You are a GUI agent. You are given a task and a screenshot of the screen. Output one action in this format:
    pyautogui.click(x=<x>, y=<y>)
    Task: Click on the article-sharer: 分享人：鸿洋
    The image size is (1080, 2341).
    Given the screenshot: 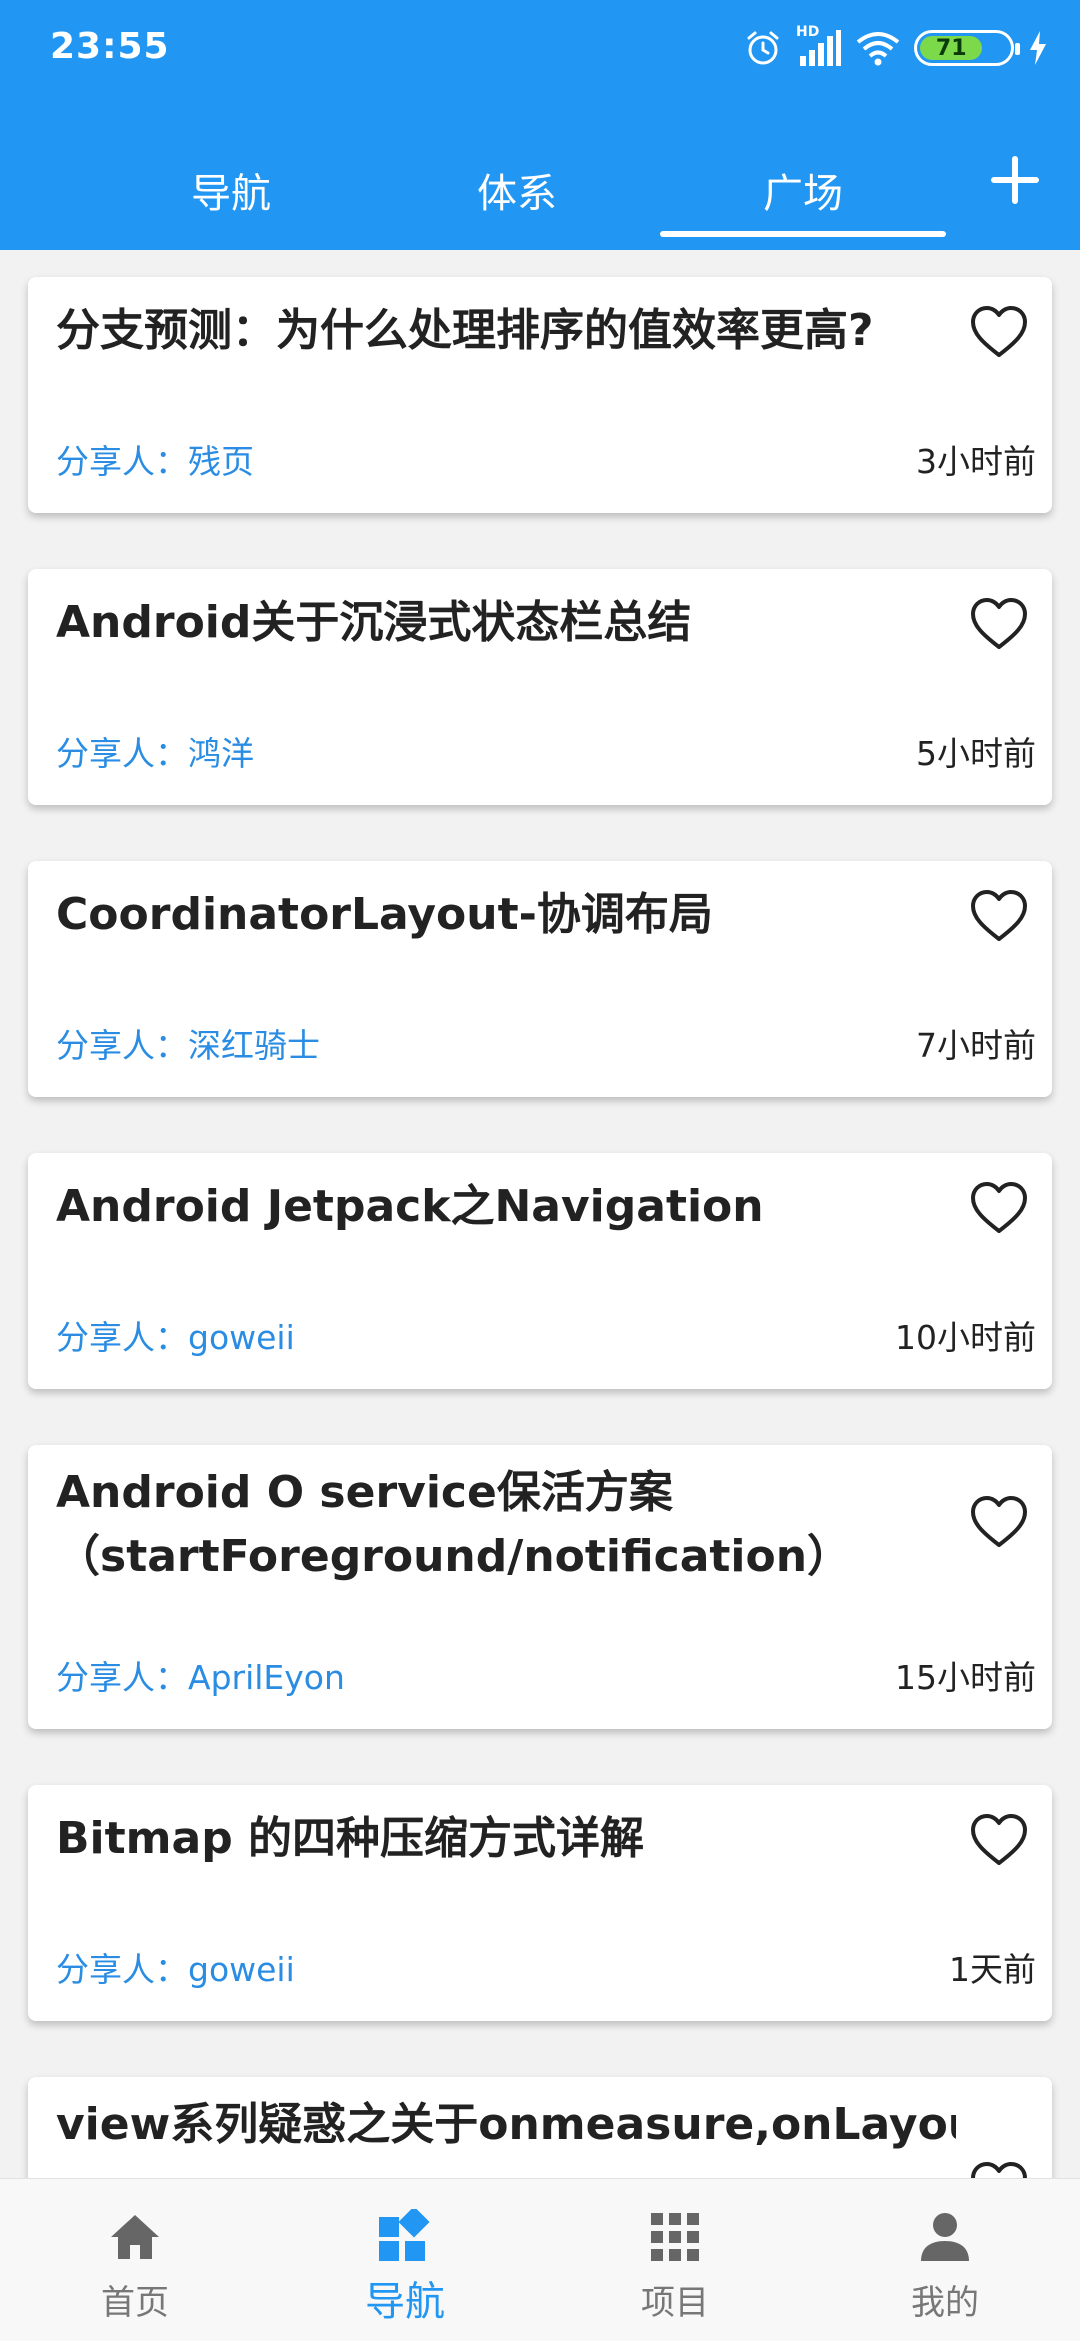 What is the action you would take?
    pyautogui.click(x=155, y=751)
    